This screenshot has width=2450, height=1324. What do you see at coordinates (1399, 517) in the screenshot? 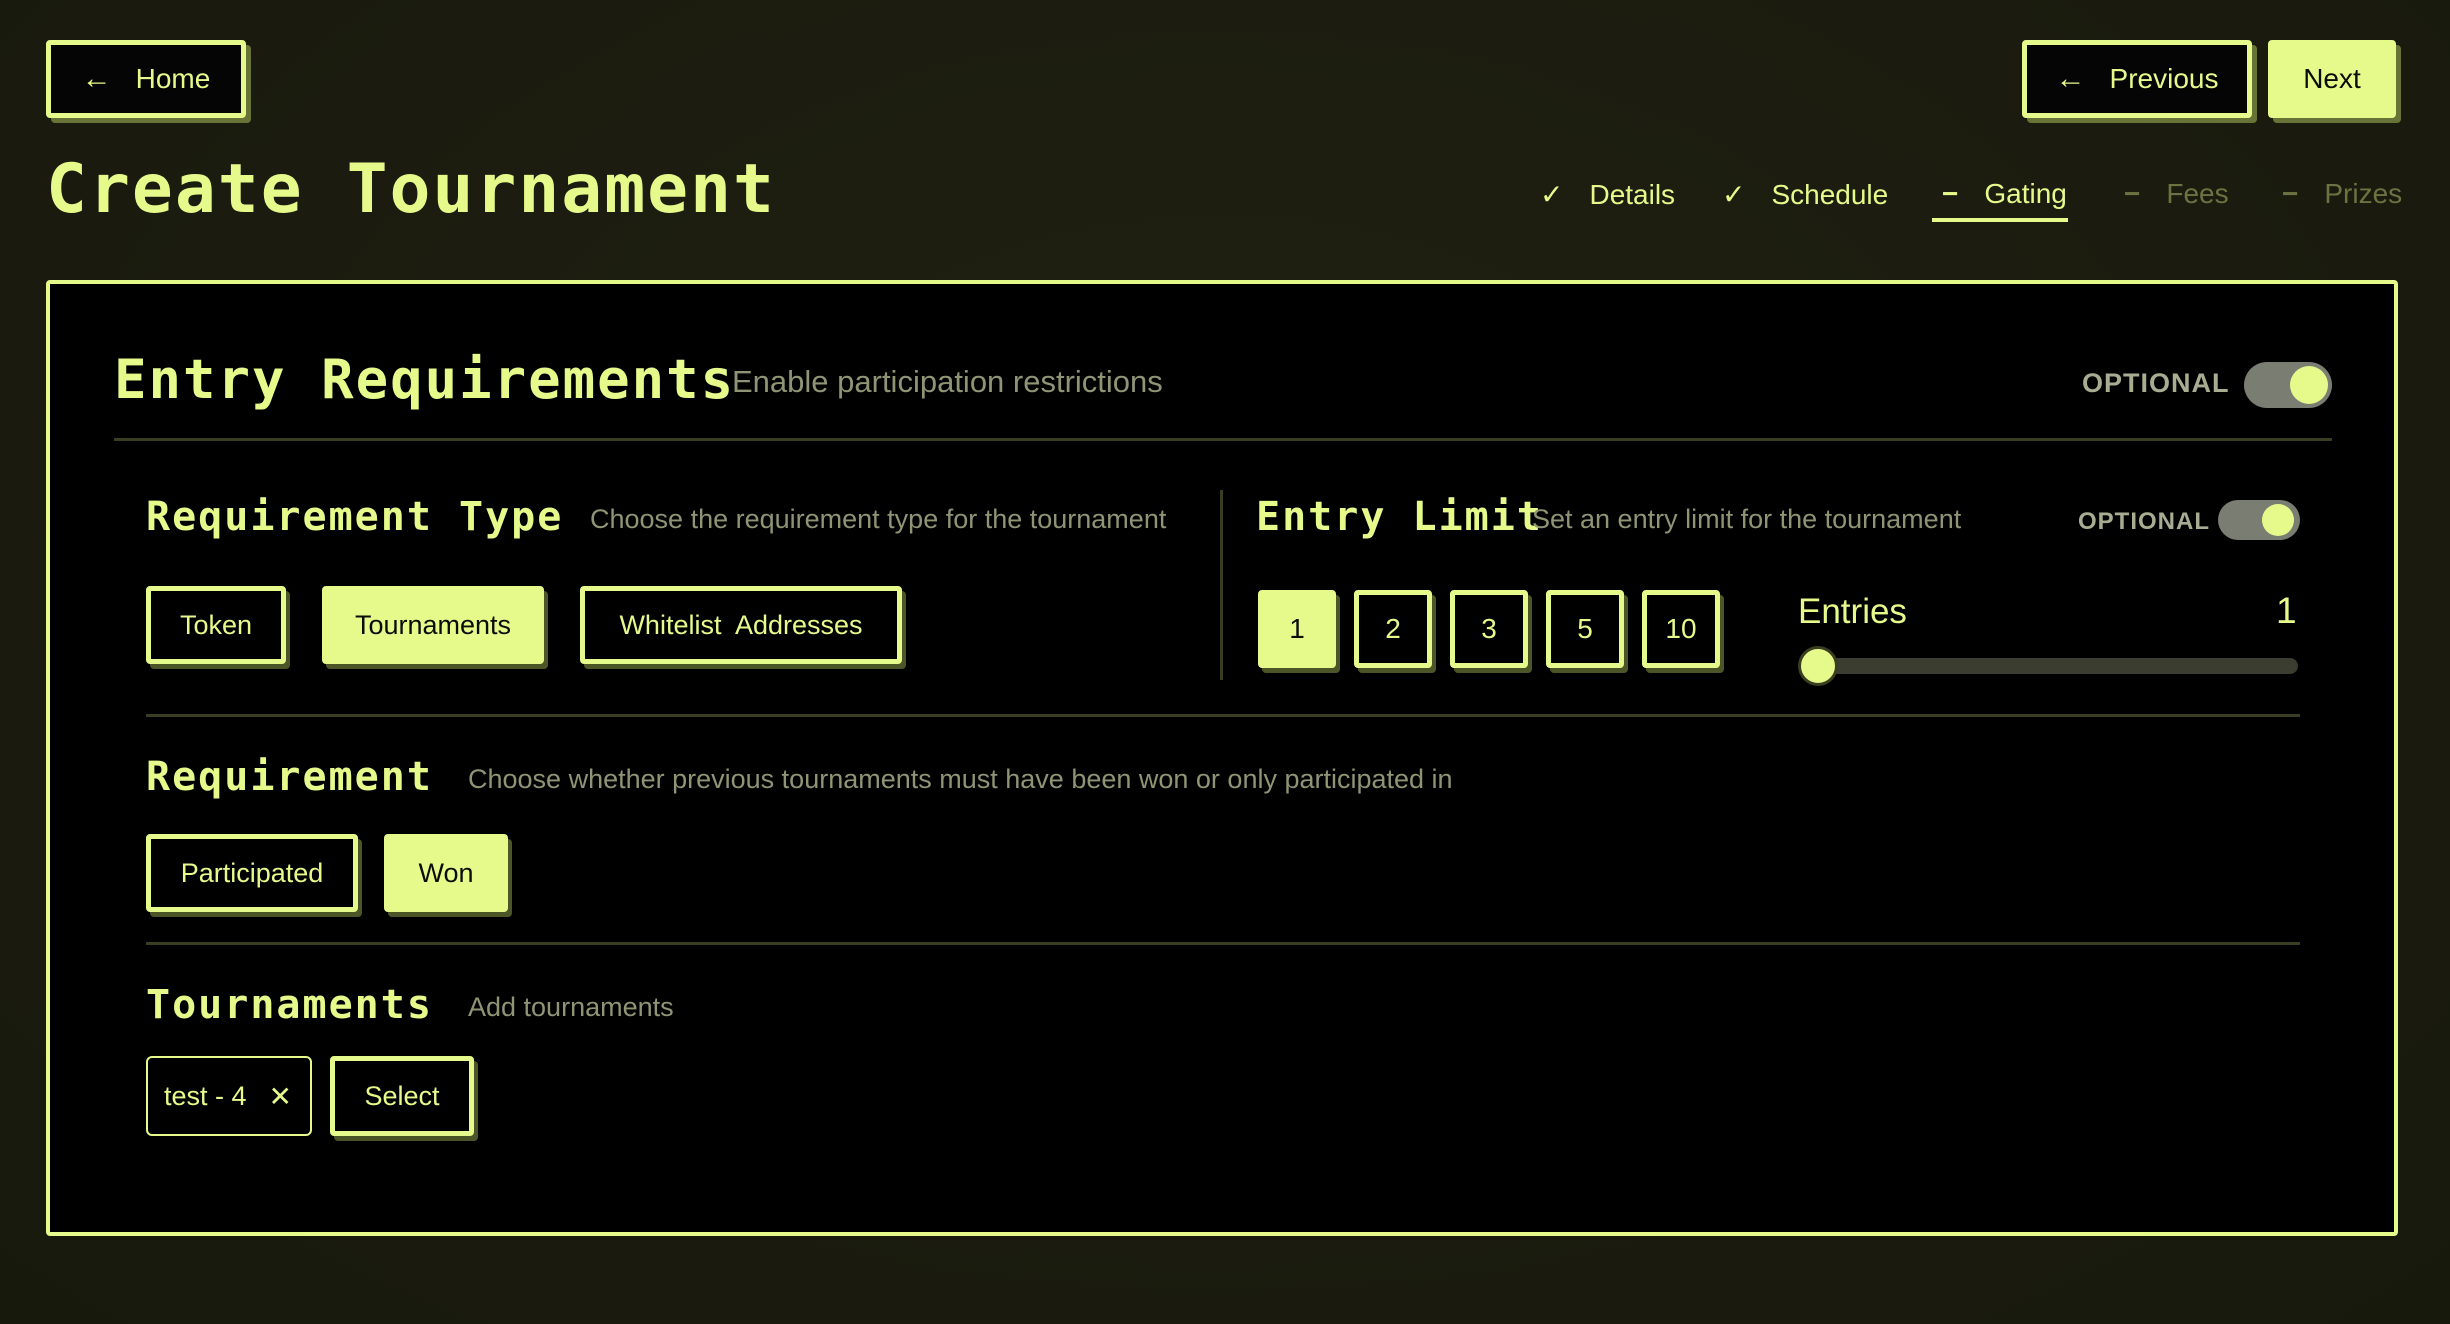
I see `entry-limit-title: Entry Limit` at bounding box center [1399, 517].